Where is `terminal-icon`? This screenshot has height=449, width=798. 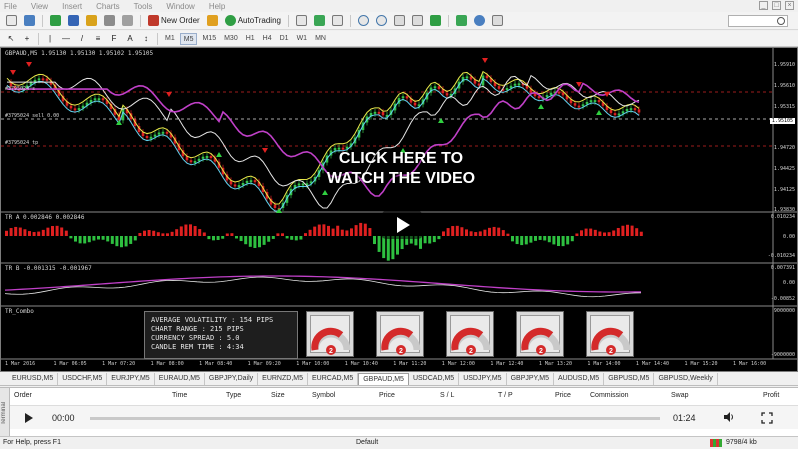
terminal-icon is located at coordinates (109, 20).